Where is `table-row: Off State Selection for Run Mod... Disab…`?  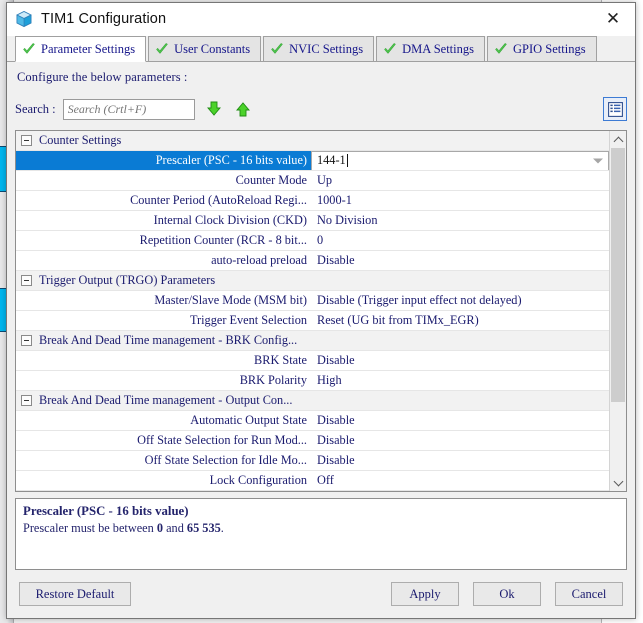 table-row: Off State Selection for Run Mod... Disab… is located at coordinates (312, 441).